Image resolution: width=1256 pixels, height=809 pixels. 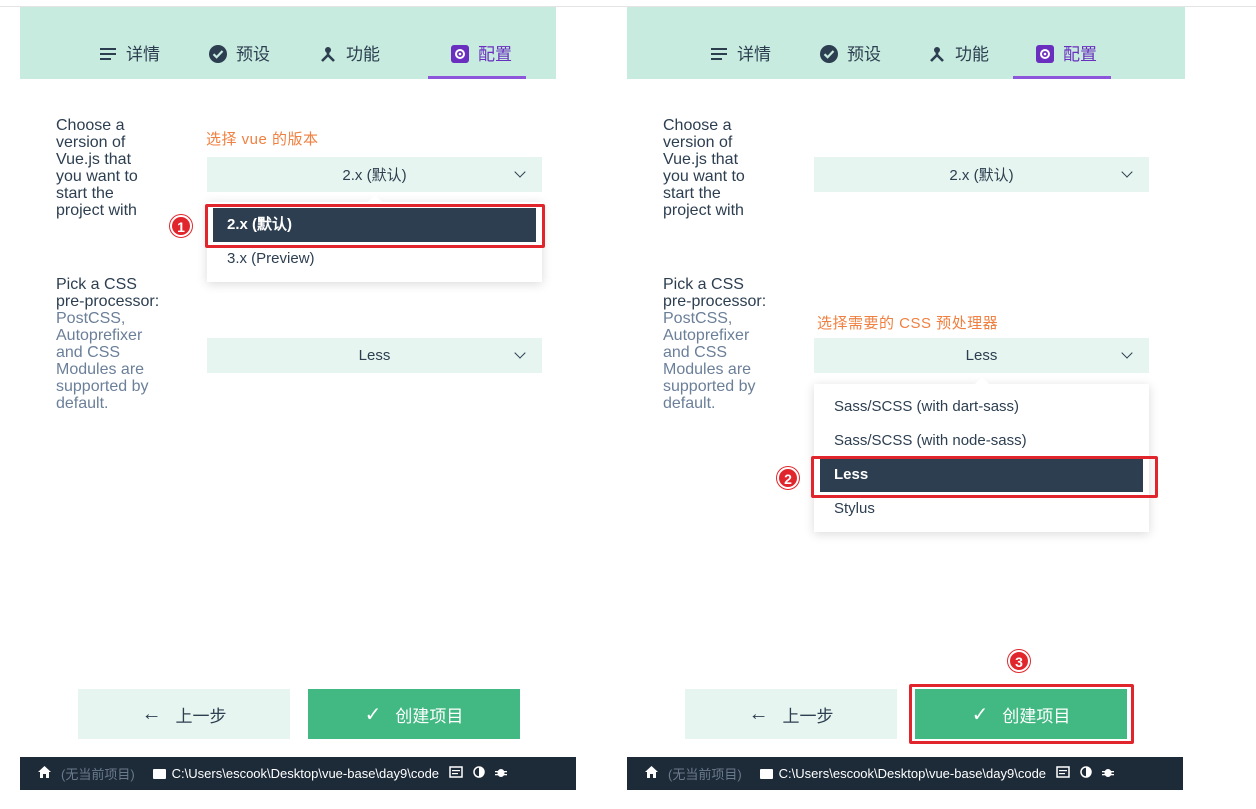 I want to click on prompt-line: Autoprefixer, so click(x=706, y=335).